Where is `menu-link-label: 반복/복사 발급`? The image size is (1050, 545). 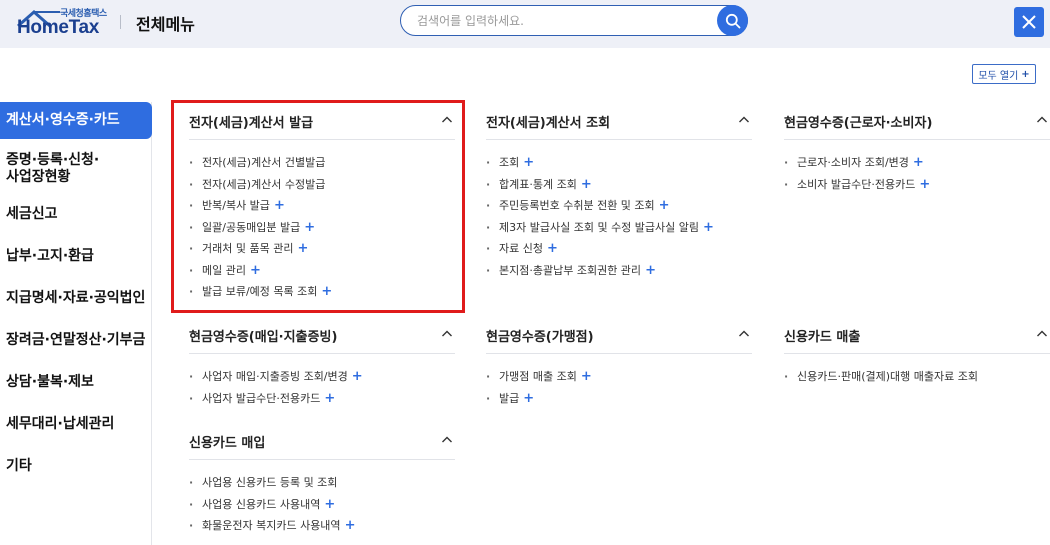 menu-link-label: 반복/복사 발급 is located at coordinates (236, 205).